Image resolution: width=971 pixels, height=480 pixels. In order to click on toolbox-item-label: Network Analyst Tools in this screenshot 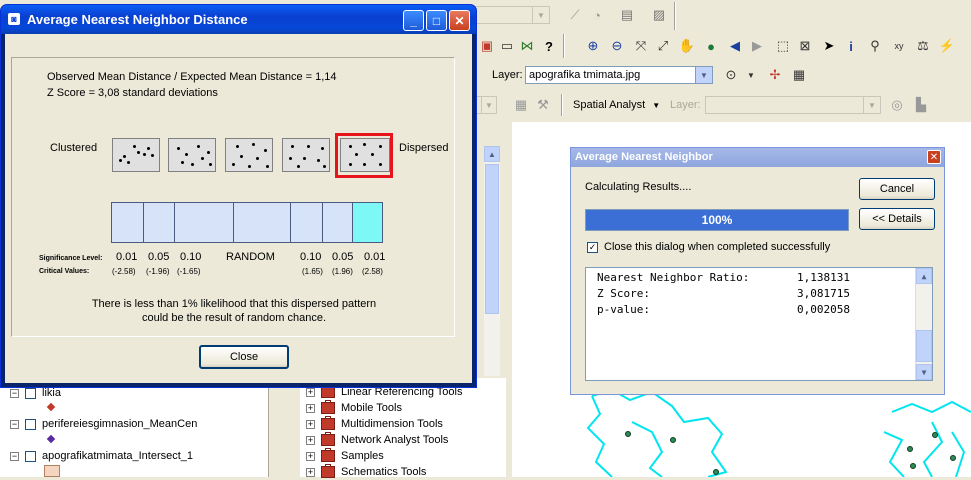, I will do `click(395, 440)`.